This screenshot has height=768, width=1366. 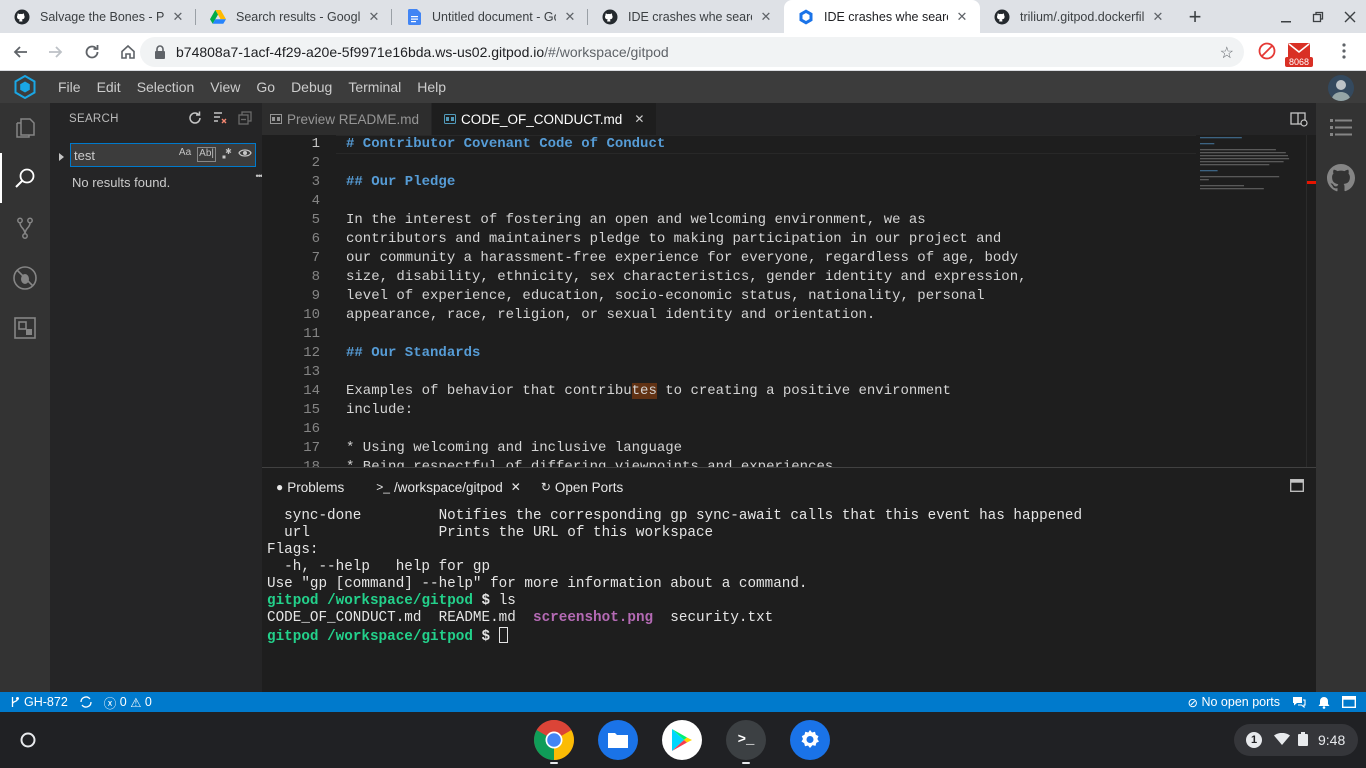 I want to click on browser-tab: IDE crashes whe searchi ✕, so click(x=686, y=16).